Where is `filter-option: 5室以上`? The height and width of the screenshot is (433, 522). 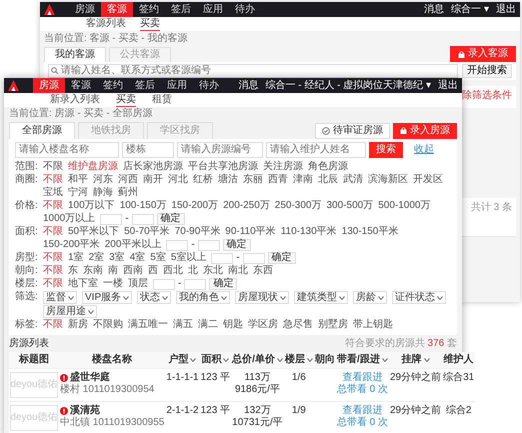 filter-option: 5室以上 is located at coordinates (188, 258).